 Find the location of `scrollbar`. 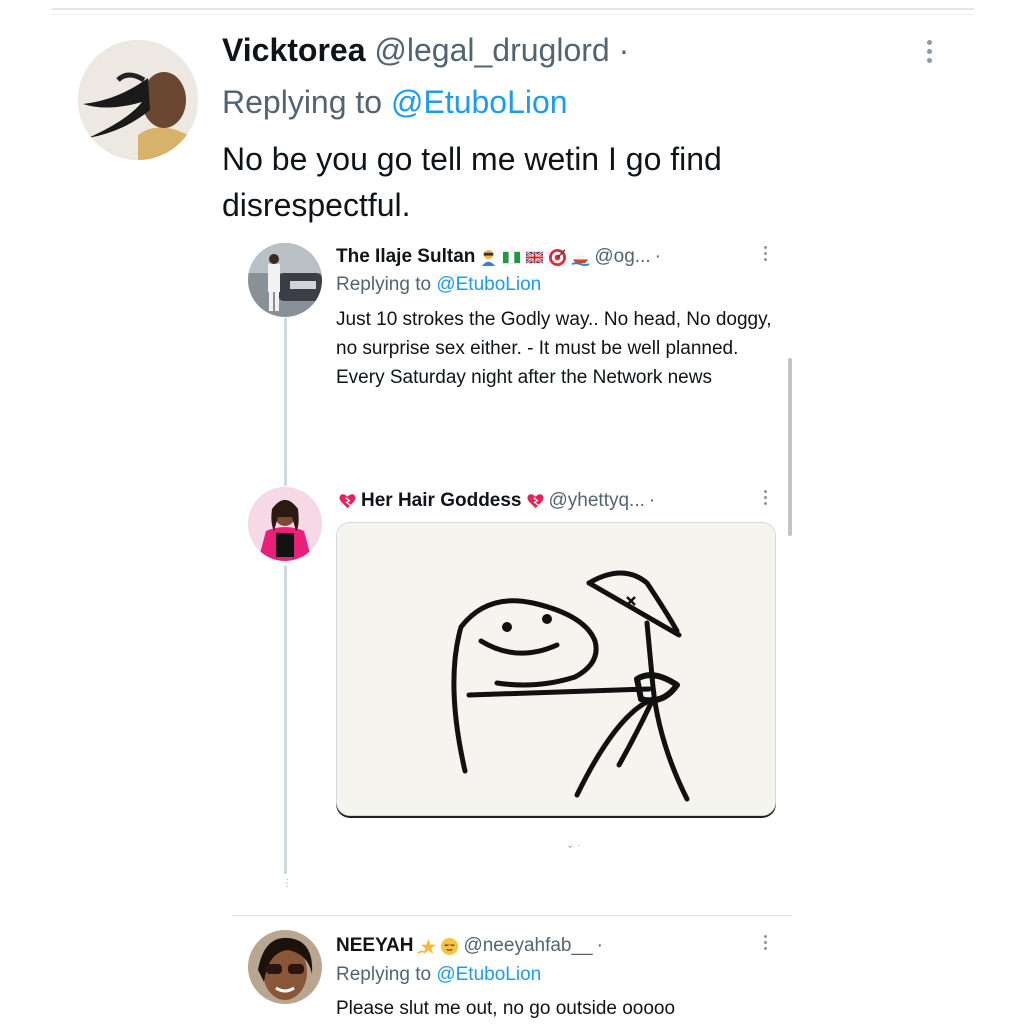

scrollbar is located at coordinates (790, 447).